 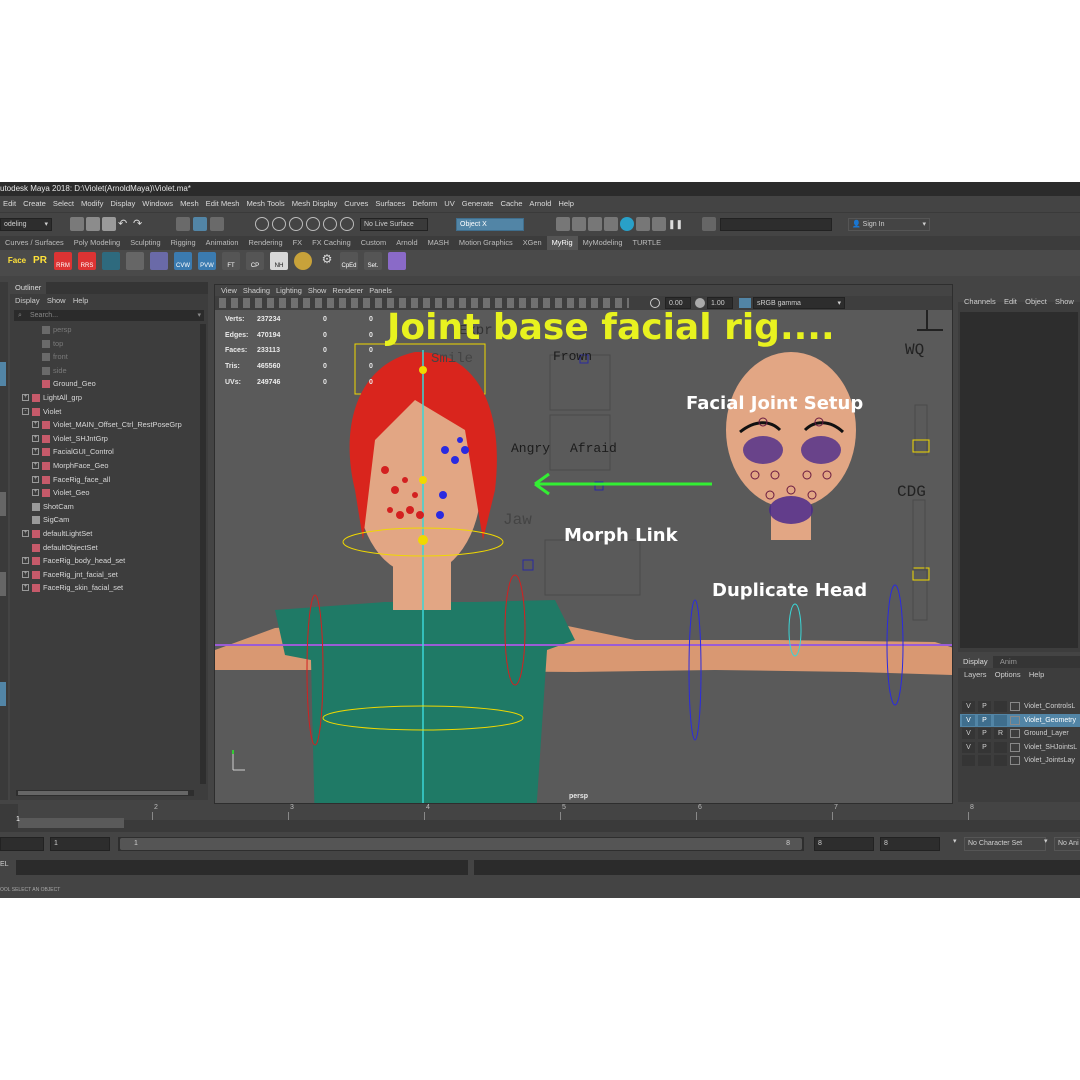 I want to click on layers-menu-help: Help, so click(x=1036, y=674).